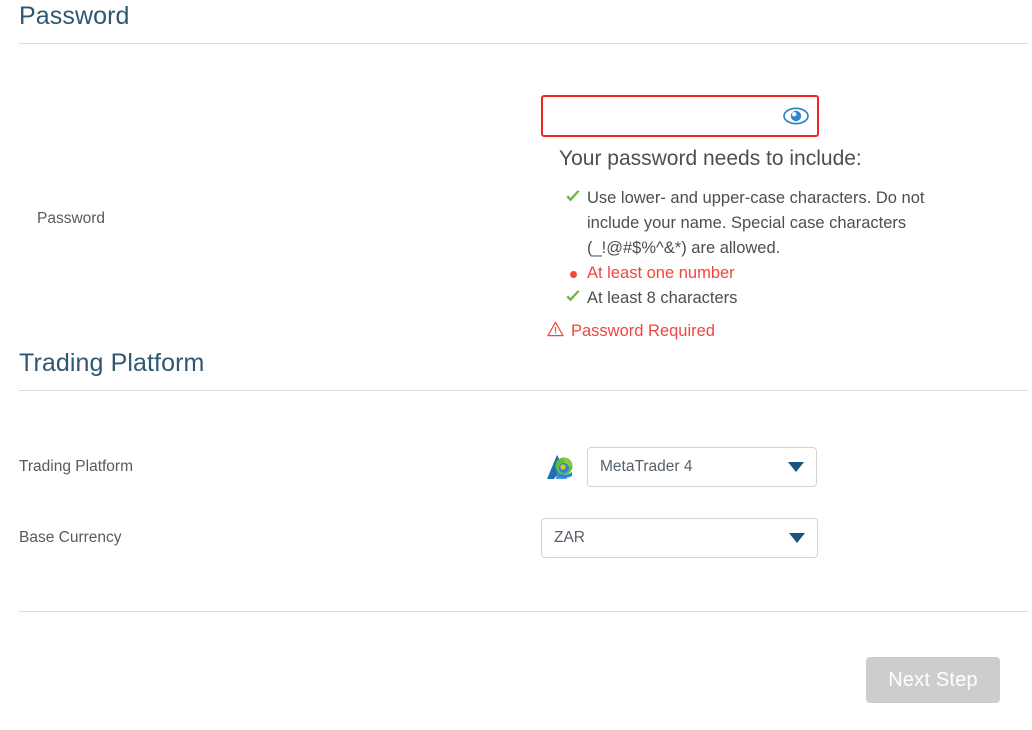  What do you see at coordinates (561, 467) in the screenshot?
I see `metatrader-logo-icon` at bounding box center [561, 467].